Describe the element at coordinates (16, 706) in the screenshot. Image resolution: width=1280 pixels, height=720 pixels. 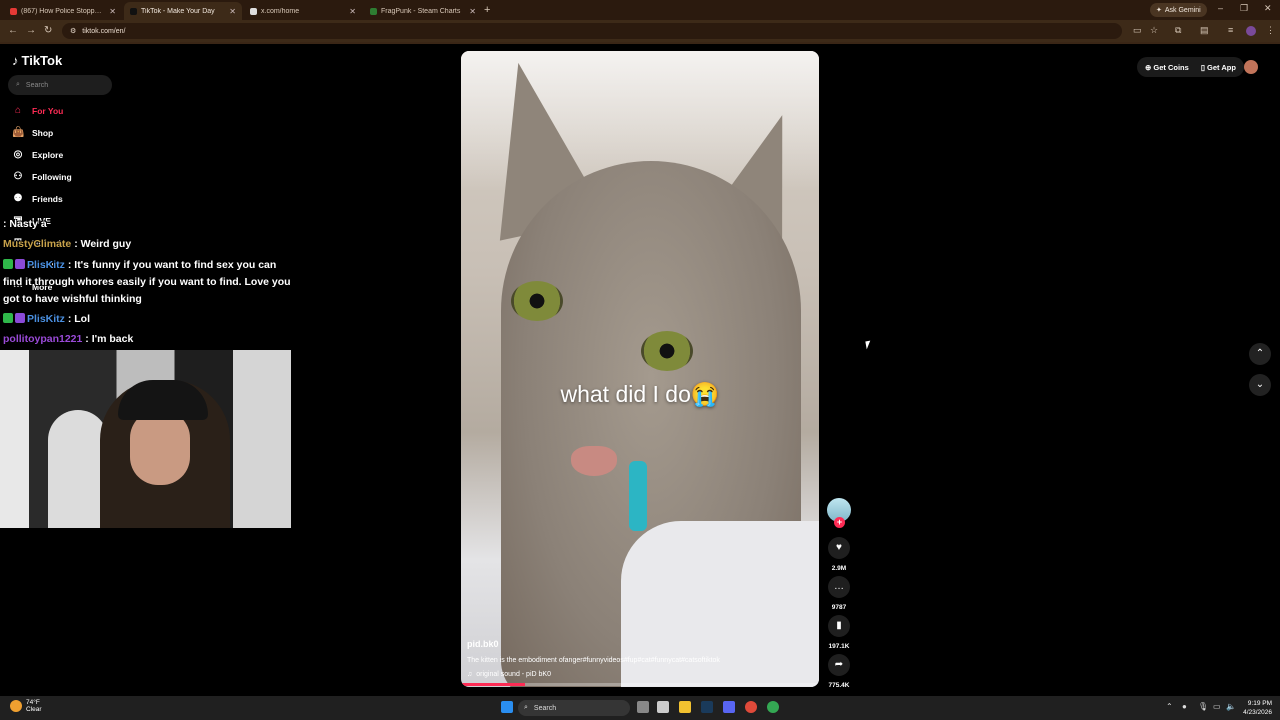
I see `weather-icon` at that location.